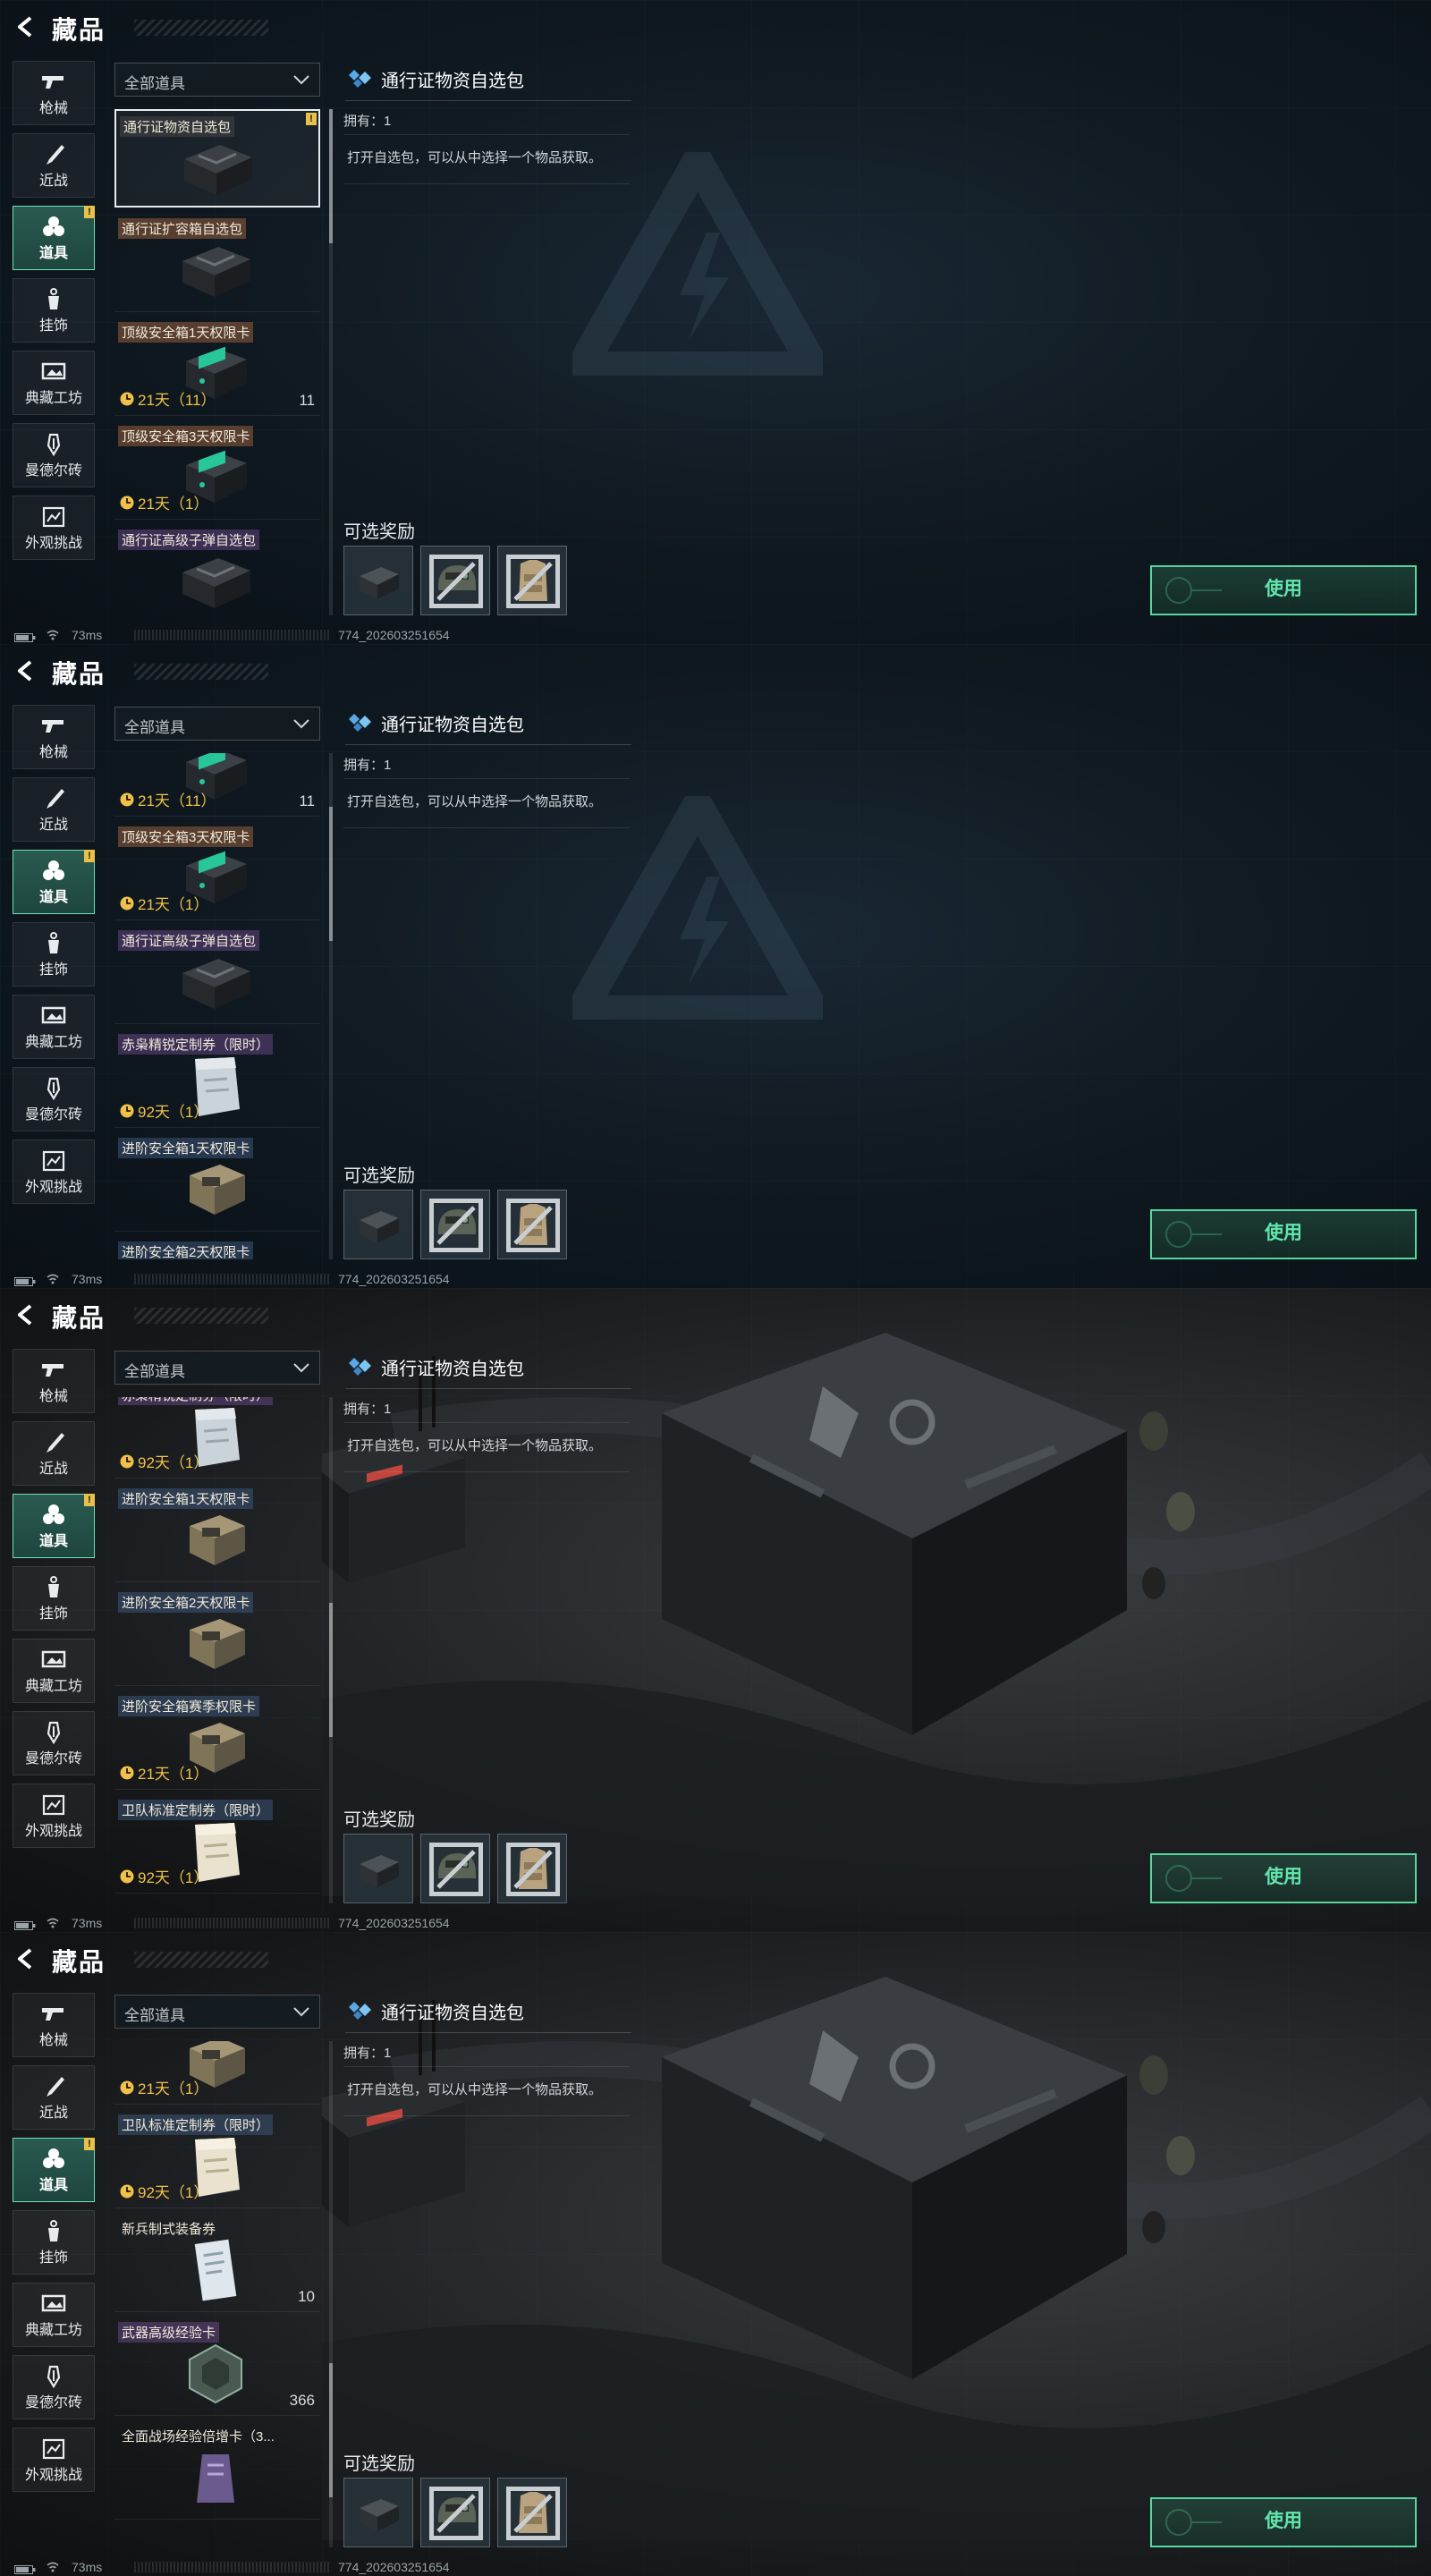  What do you see at coordinates (79, 1318) in the screenshot?
I see `page-title: 藏品` at bounding box center [79, 1318].